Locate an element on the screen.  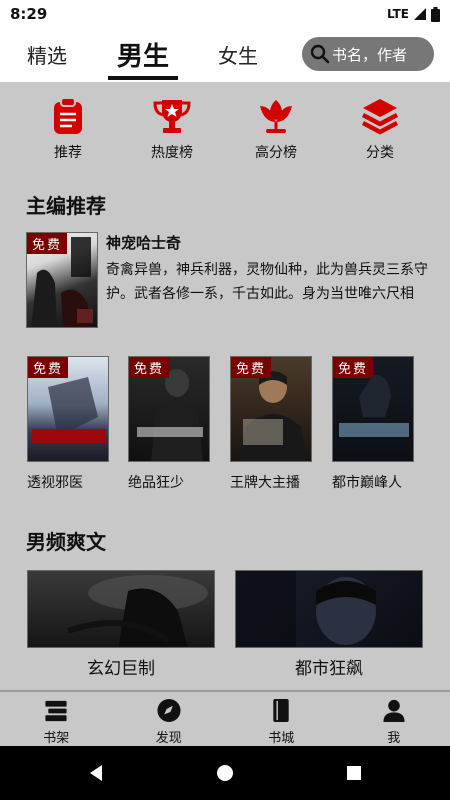
book-card: 免费 王牌大主播 is located at coordinates (271, 424).